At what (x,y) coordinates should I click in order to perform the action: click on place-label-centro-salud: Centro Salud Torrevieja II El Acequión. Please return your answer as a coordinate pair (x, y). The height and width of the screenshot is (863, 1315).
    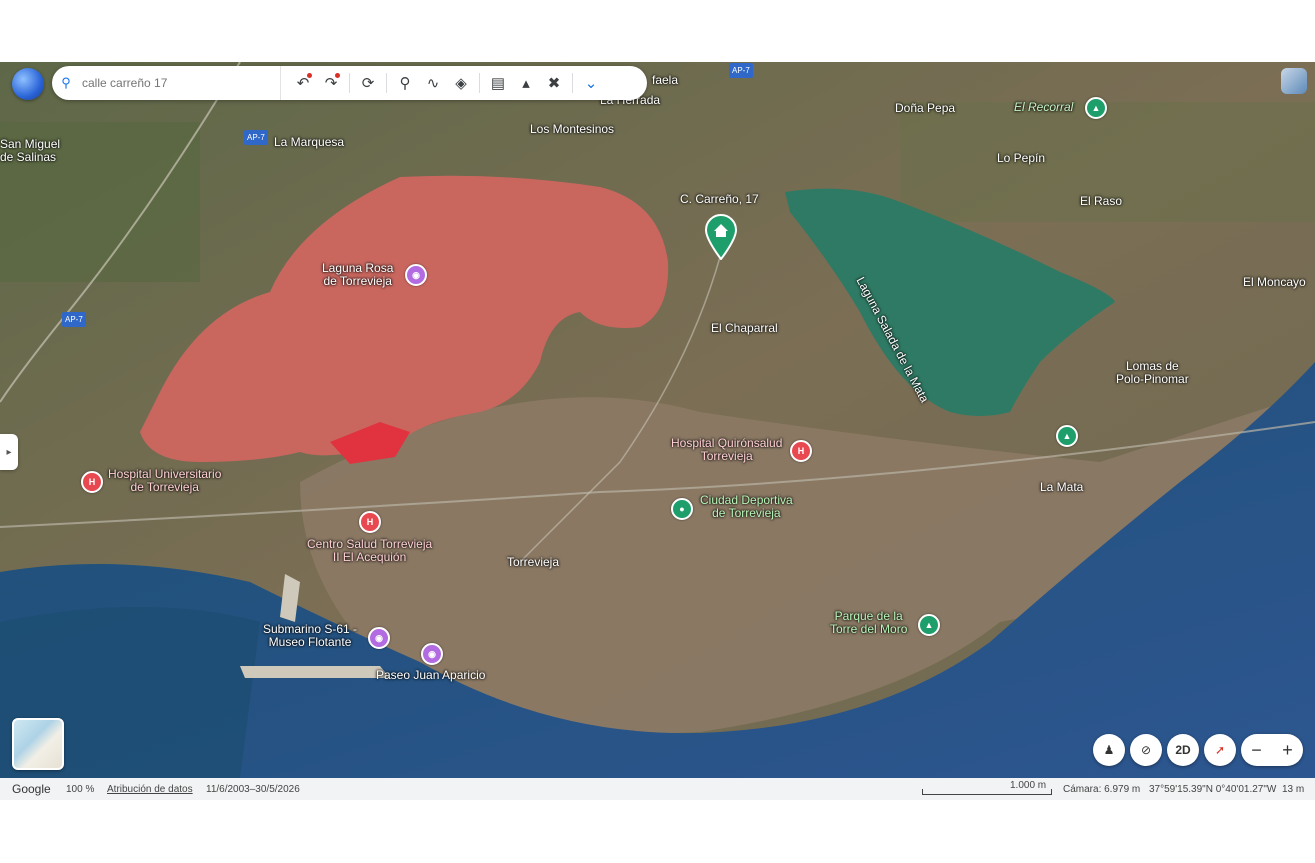
    Looking at the image, I should click on (370, 550).